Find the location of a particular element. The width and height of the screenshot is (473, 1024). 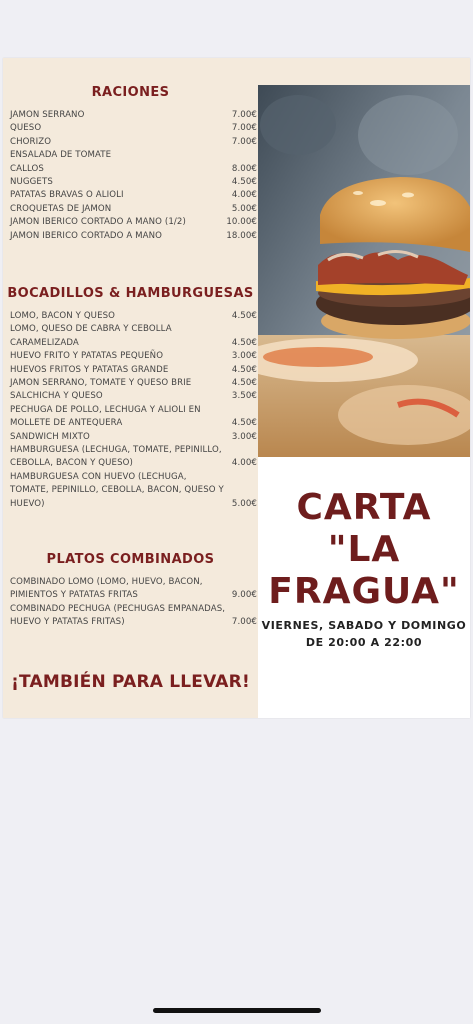

menu-item-name: CHORIZO is located at coordinates (31, 141).